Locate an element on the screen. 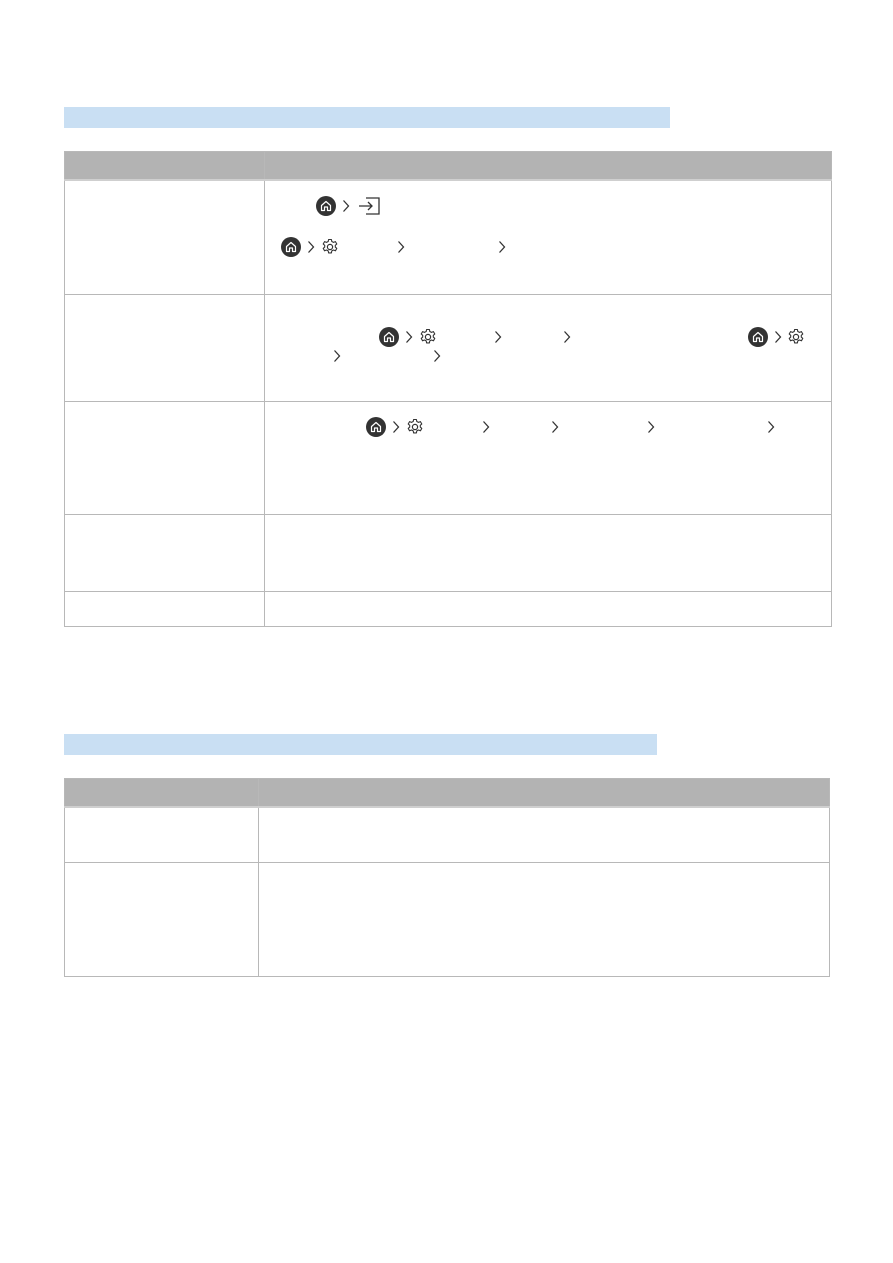 Image resolution: width=893 pixels, height=1263 pixels. source-input-icon is located at coordinates (369, 206).